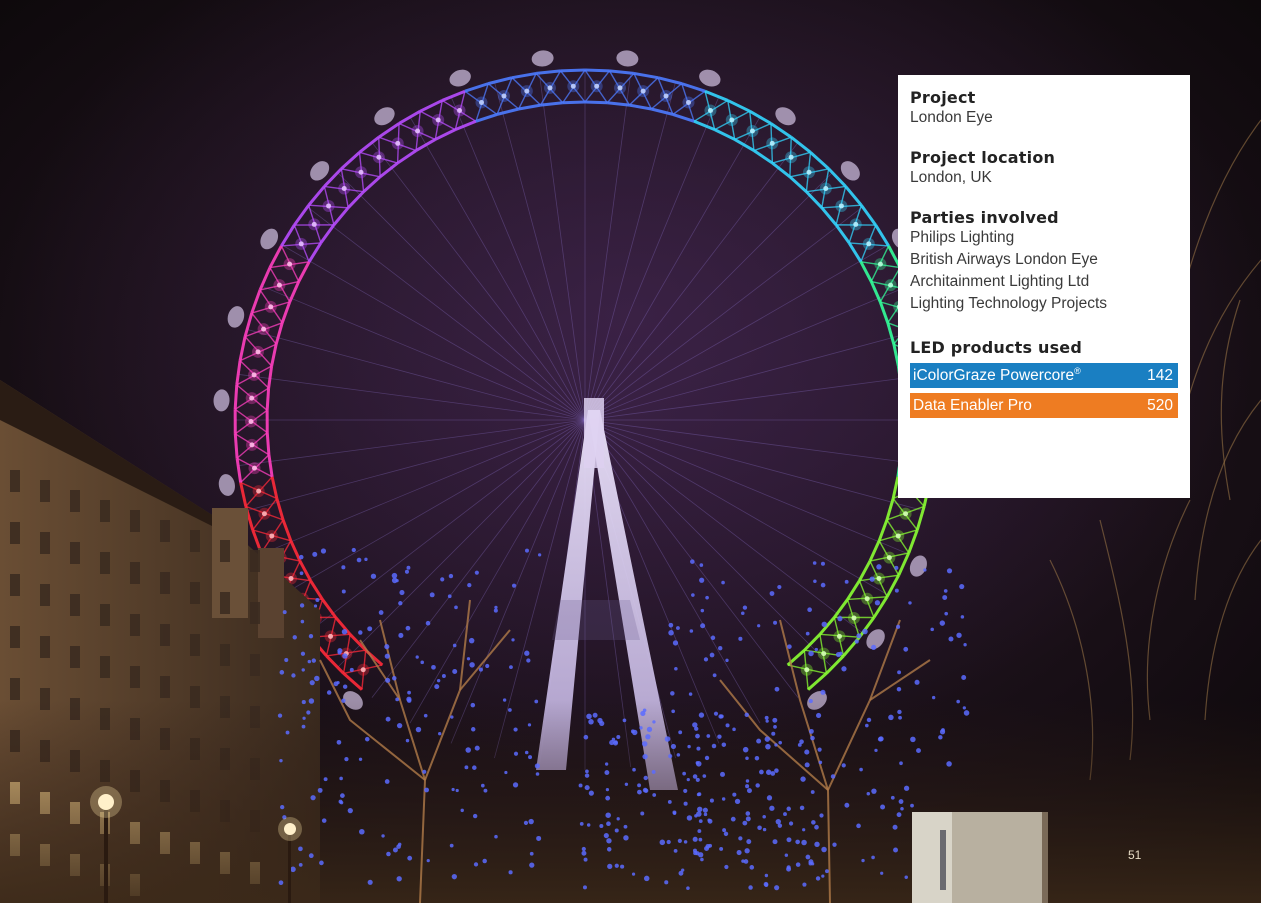  Describe the element at coordinates (983, 157) in the screenshot. I see `location-heading: Project location` at that location.